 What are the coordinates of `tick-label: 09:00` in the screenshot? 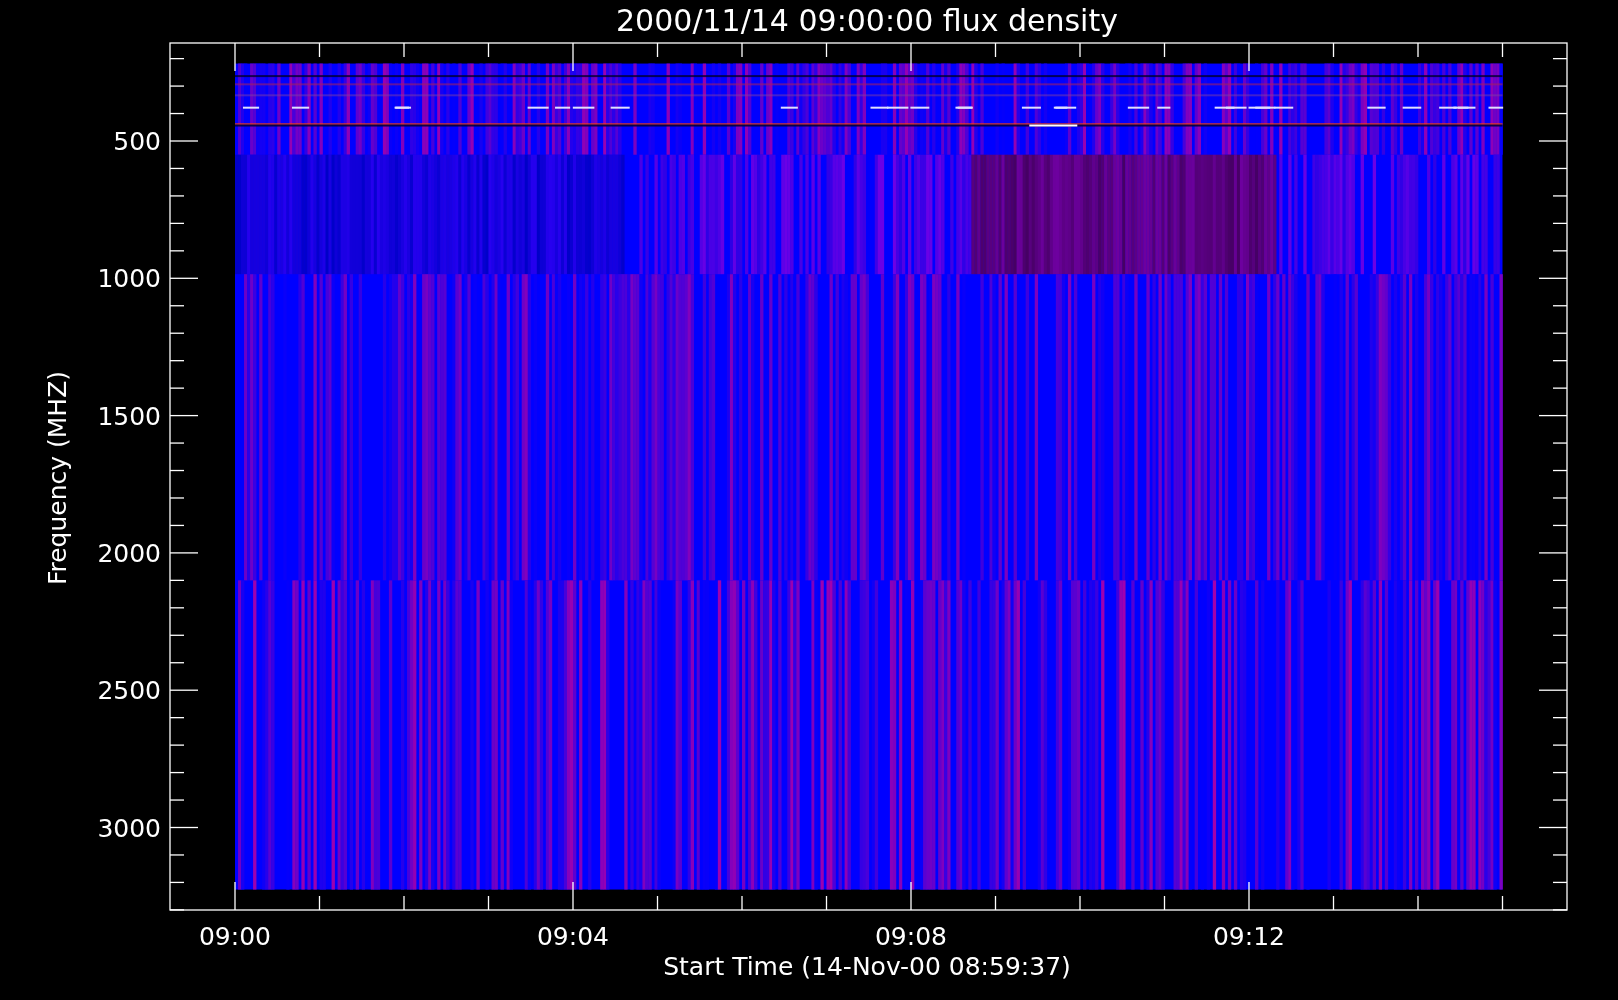 It's located at (235, 936).